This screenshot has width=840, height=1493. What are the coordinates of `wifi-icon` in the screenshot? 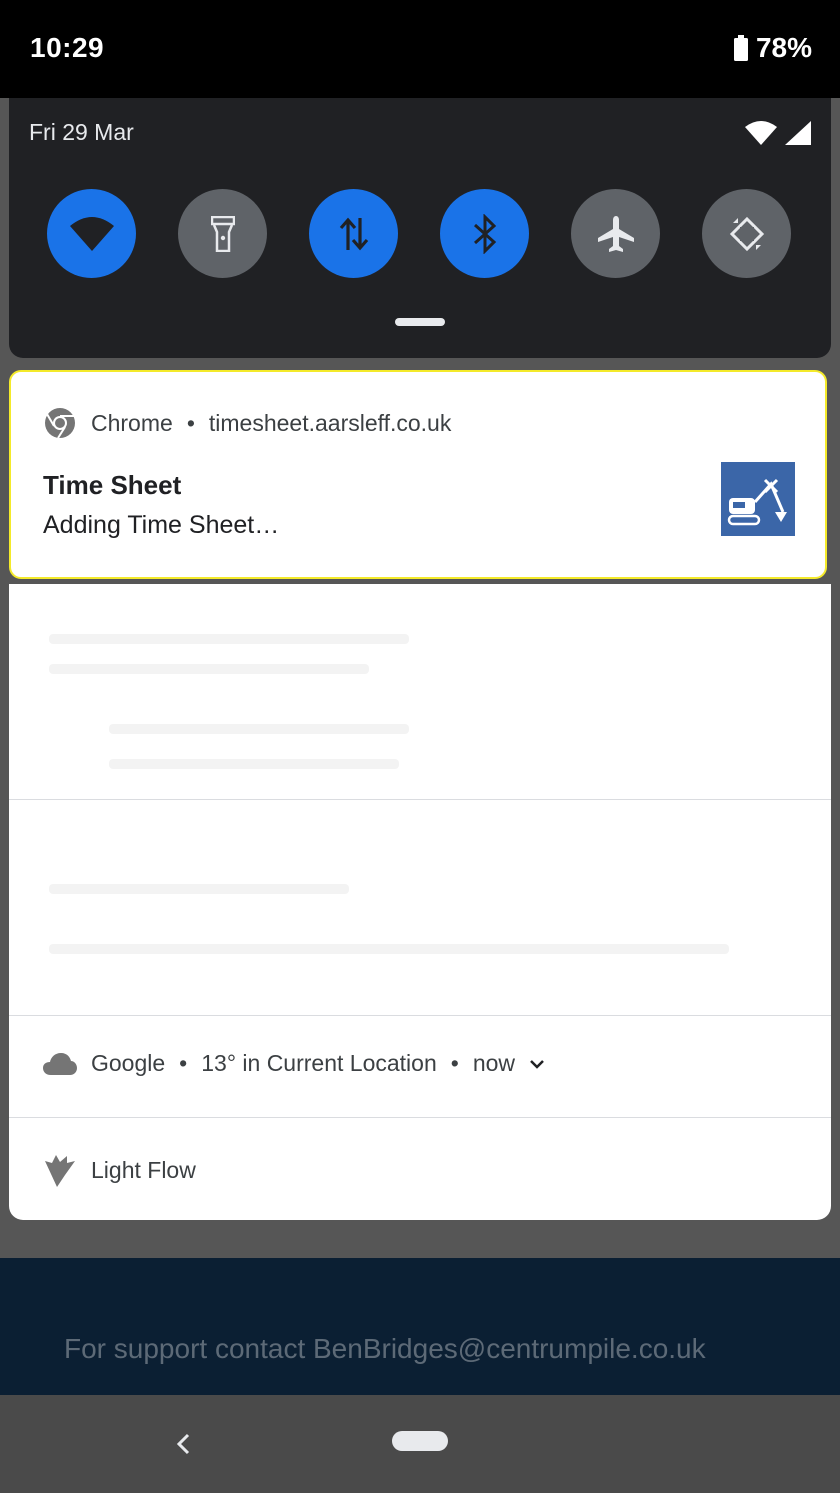 It's located at (91, 233).